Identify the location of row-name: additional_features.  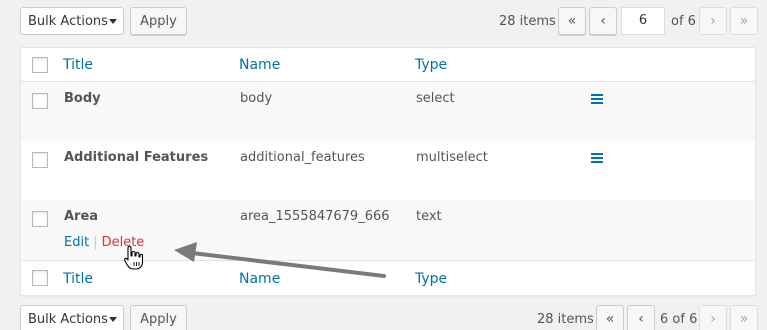
(302, 157).